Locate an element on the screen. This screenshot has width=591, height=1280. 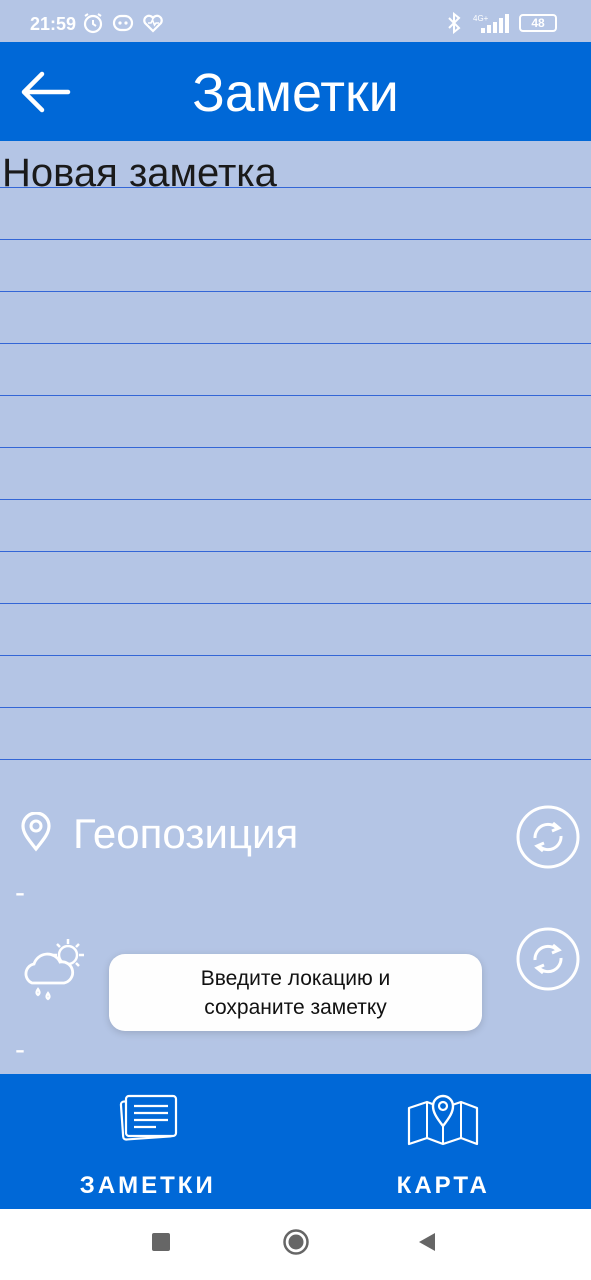
battery-level: 48 is located at coordinates (538, 23).